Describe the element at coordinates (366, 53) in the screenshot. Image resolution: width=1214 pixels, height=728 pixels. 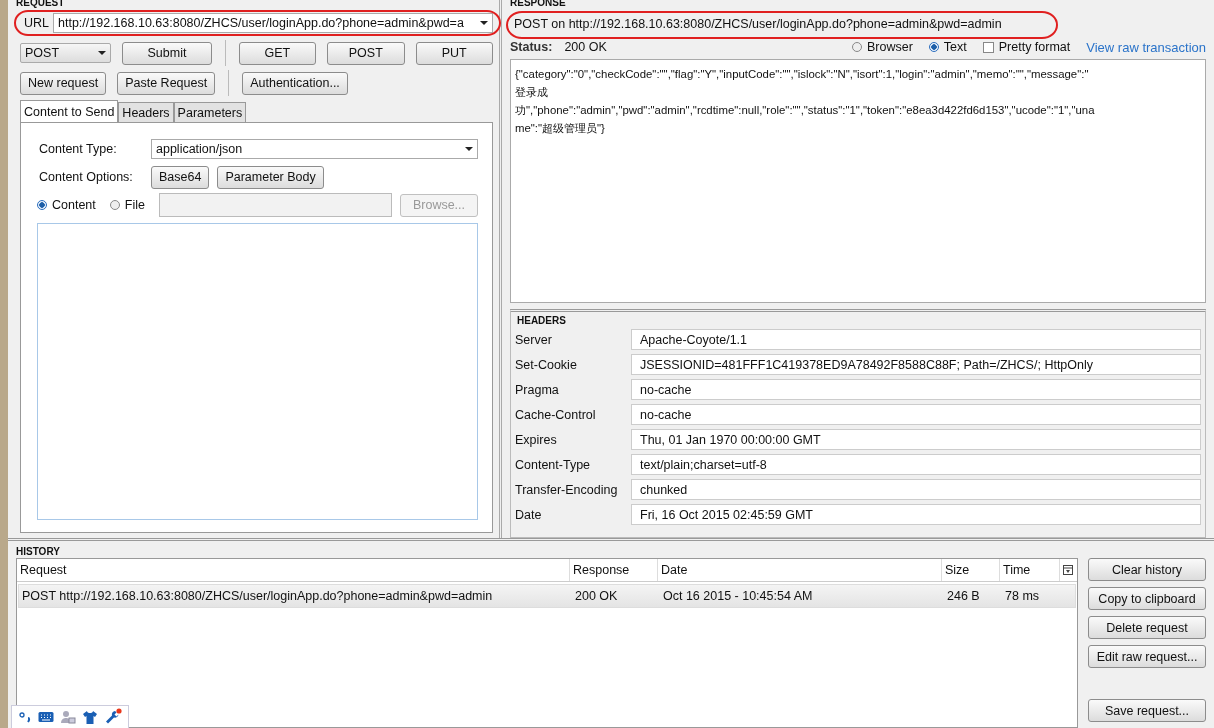
I see `method-button: POST` at that location.